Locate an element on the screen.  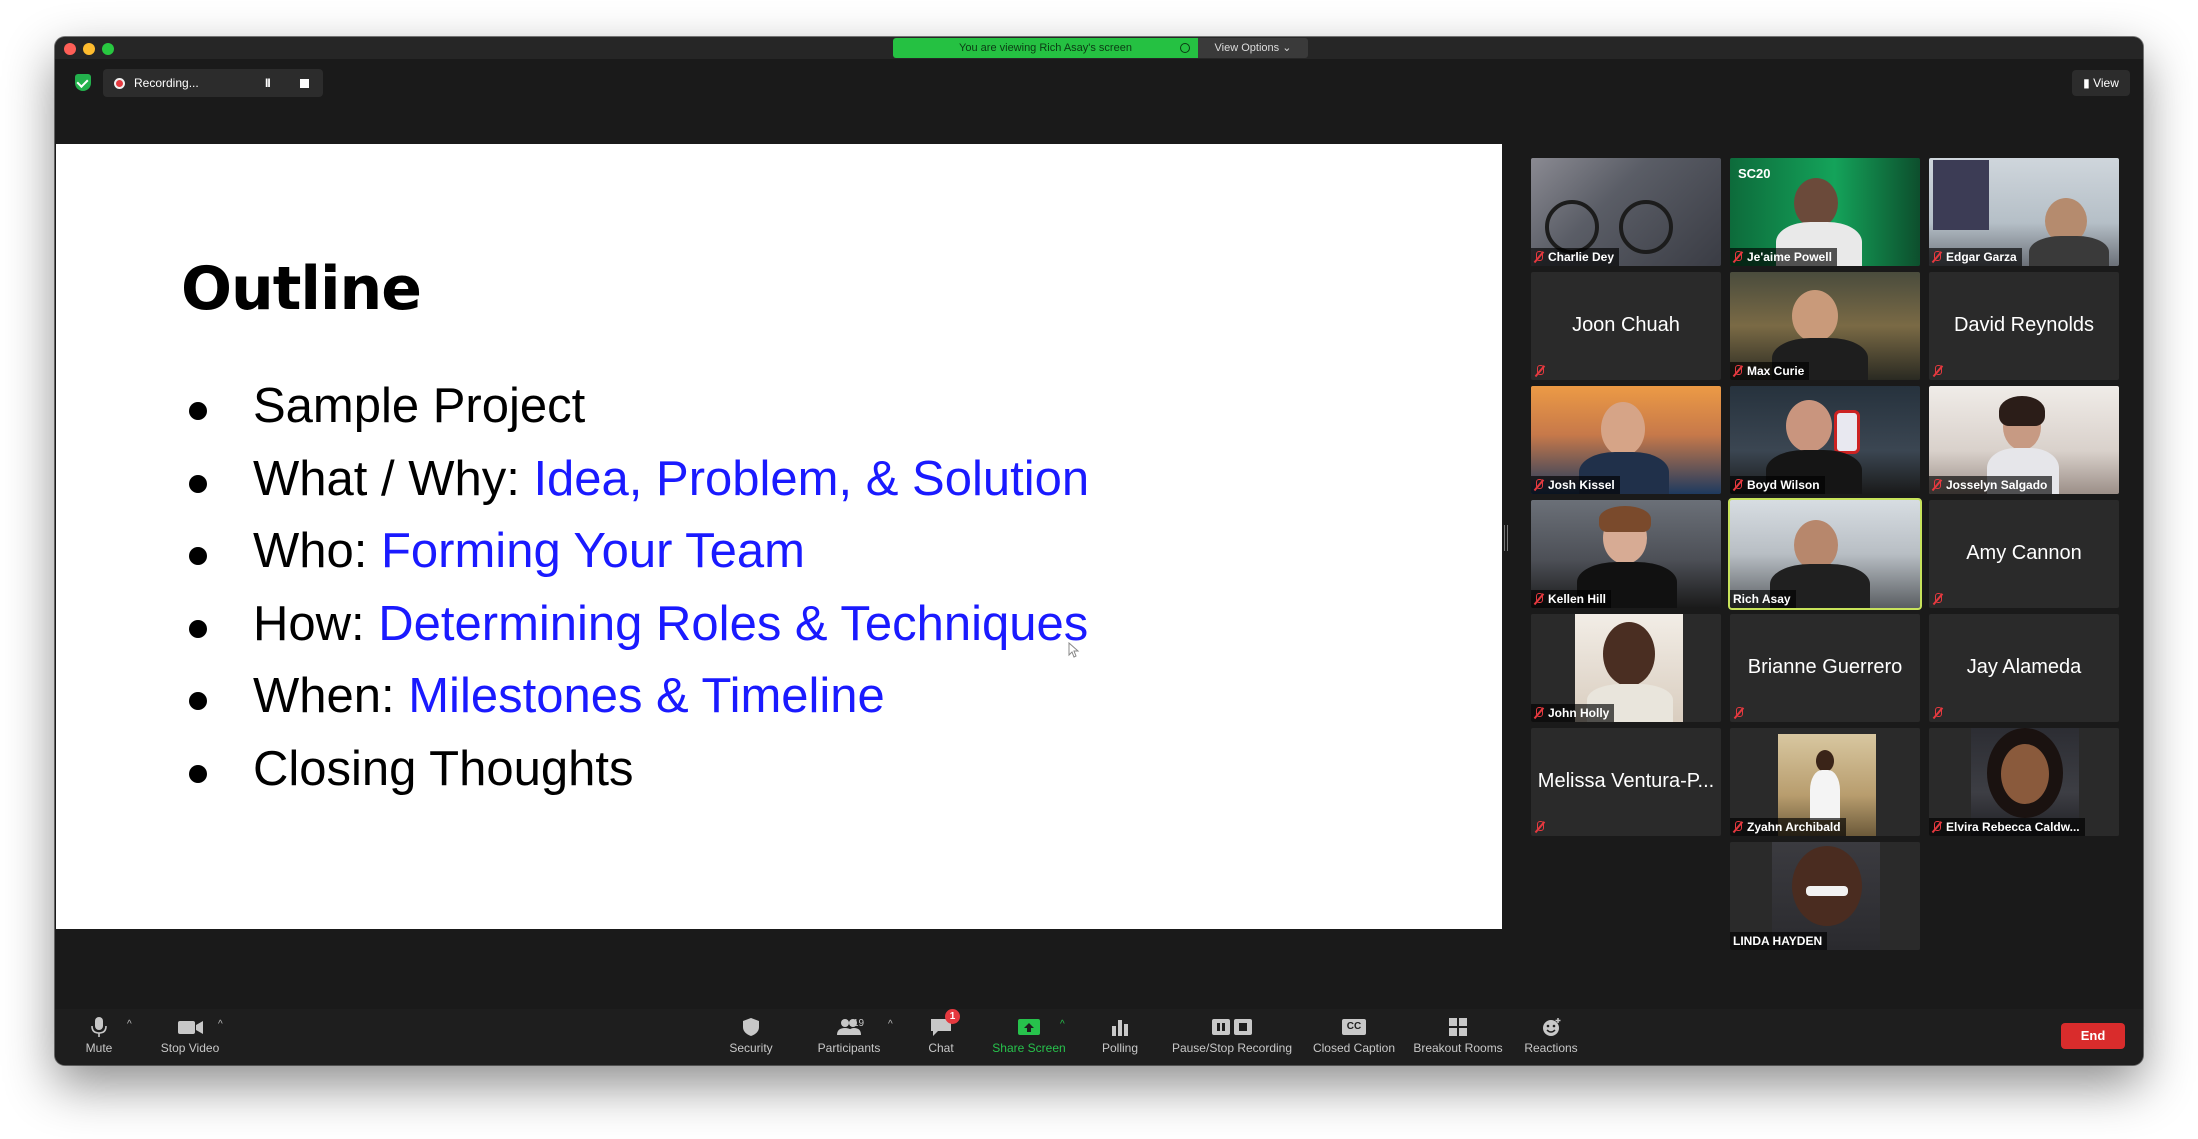
participant-tile: Max Curie is located at coordinates (1825, 326).